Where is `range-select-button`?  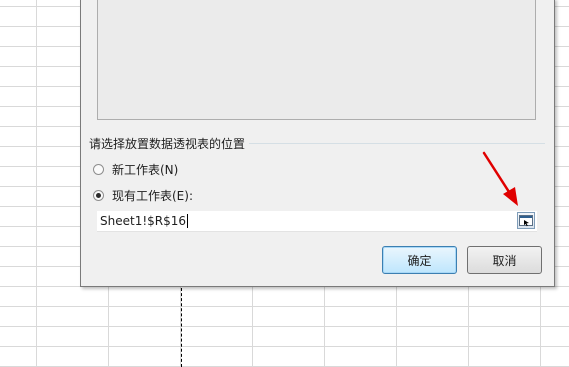 range-select-button is located at coordinates (526, 220).